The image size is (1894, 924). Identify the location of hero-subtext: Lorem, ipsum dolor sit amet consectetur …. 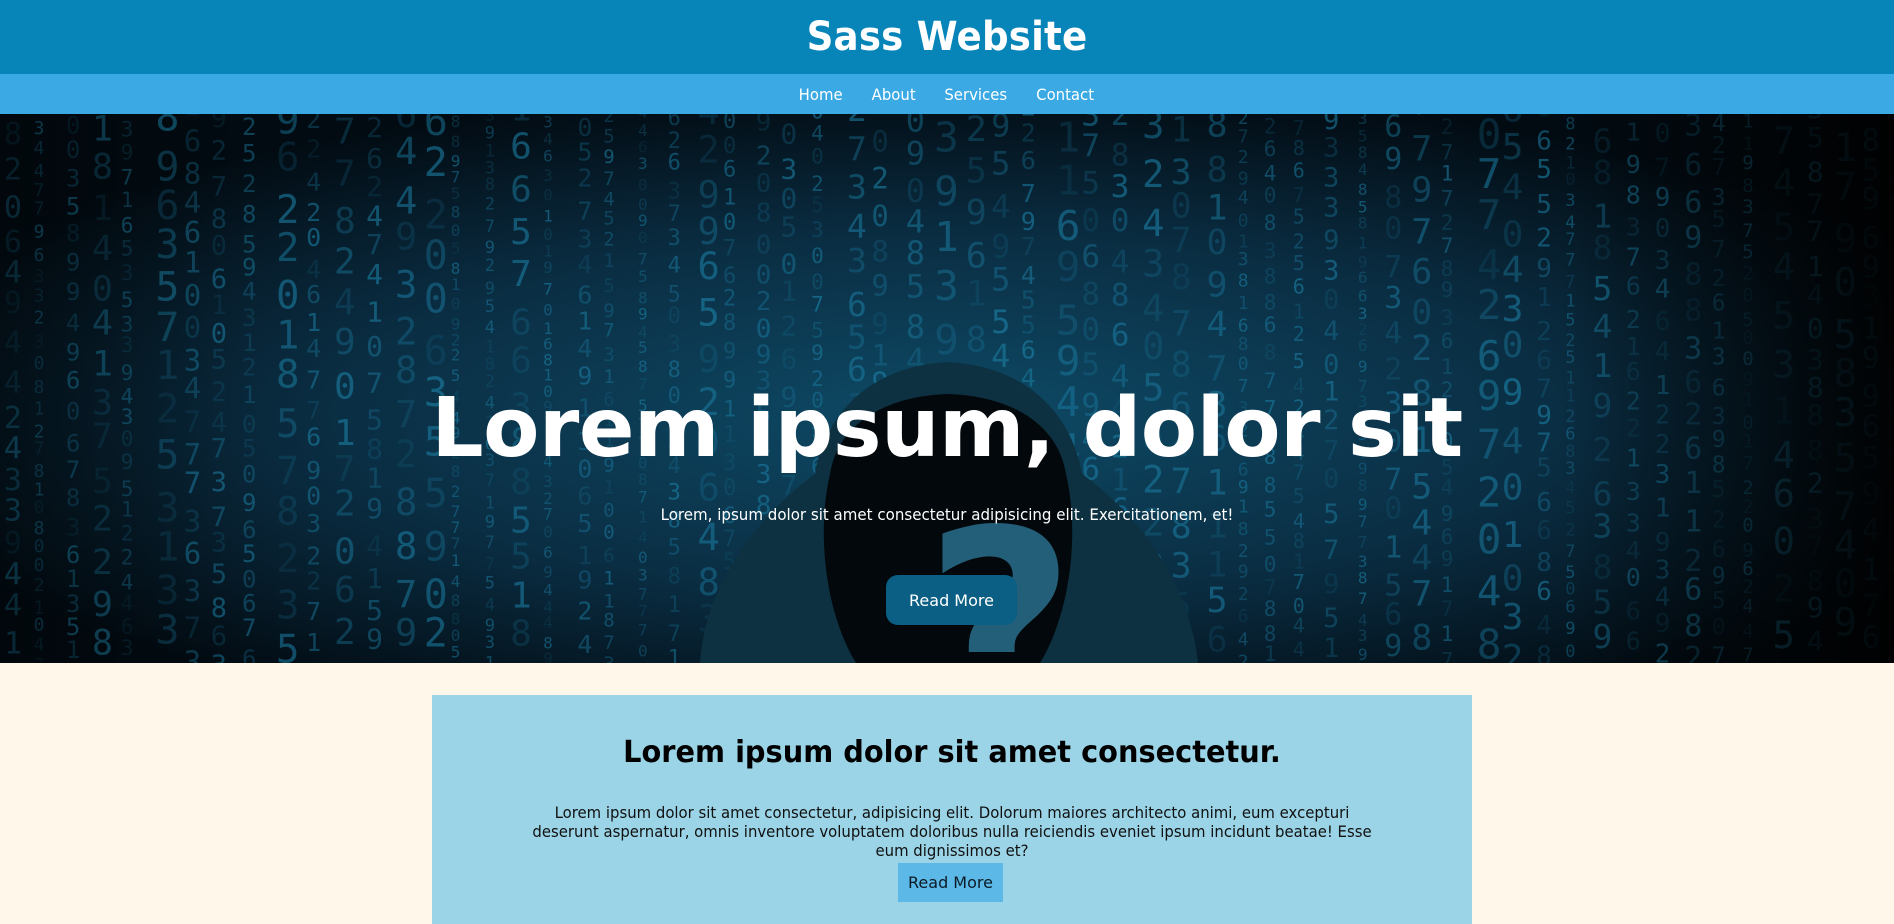
(947, 514).